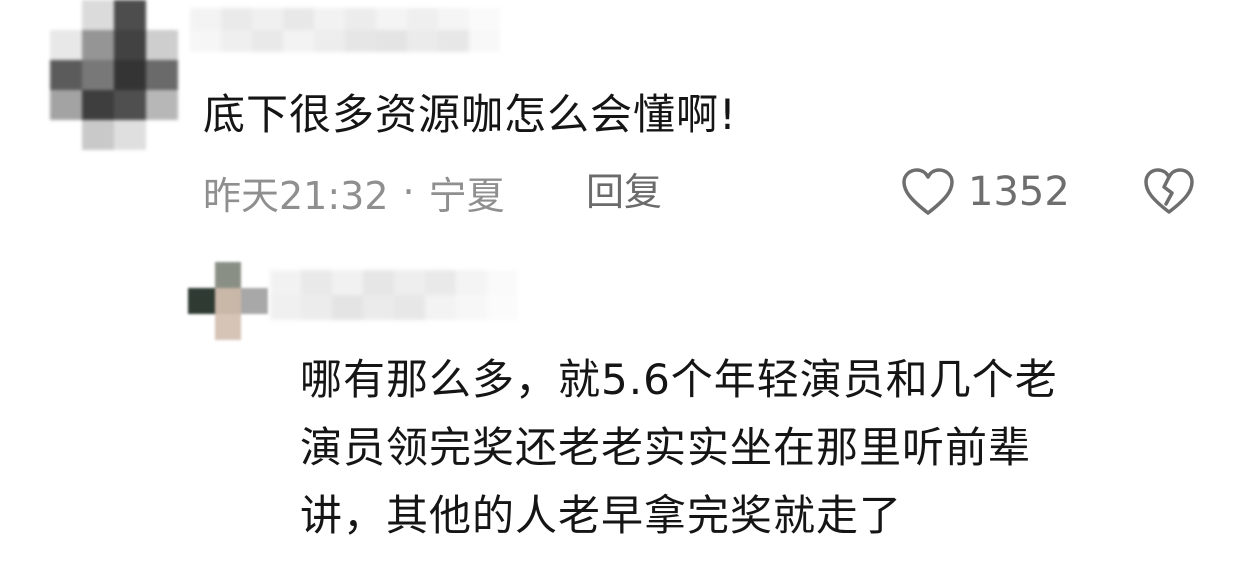 This screenshot has width=1260, height=577. What do you see at coordinates (666, 447) in the screenshot?
I see `reply-line: 演员领完奖还老老实实坐在那里听前辈` at bounding box center [666, 447].